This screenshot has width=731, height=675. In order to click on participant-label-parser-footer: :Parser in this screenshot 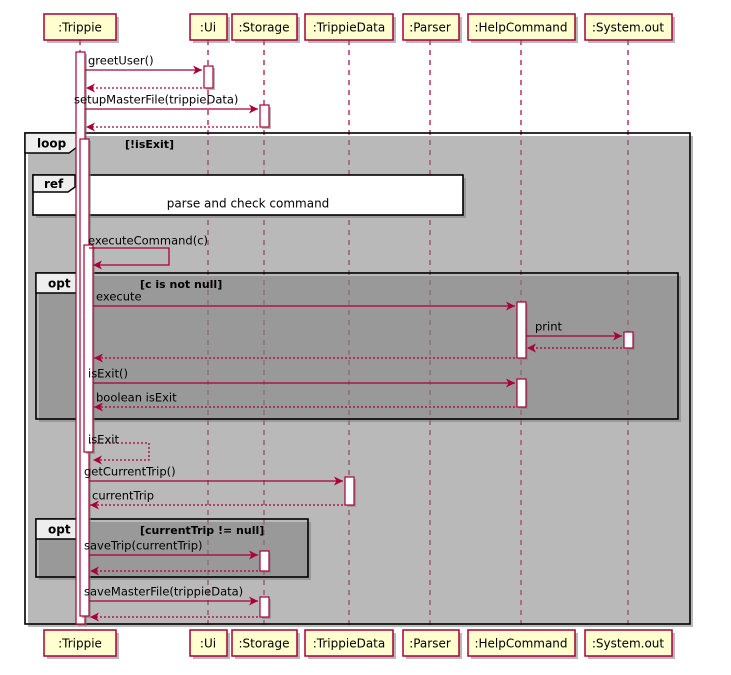, I will do `click(430, 644)`.